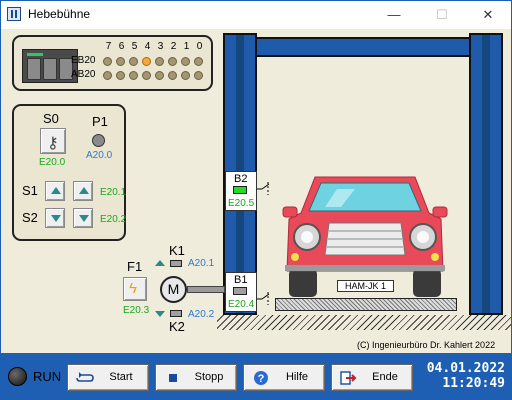 This screenshot has width=512, height=400. What do you see at coordinates (134, 46) in the screenshot?
I see `bit-number: 5` at bounding box center [134, 46].